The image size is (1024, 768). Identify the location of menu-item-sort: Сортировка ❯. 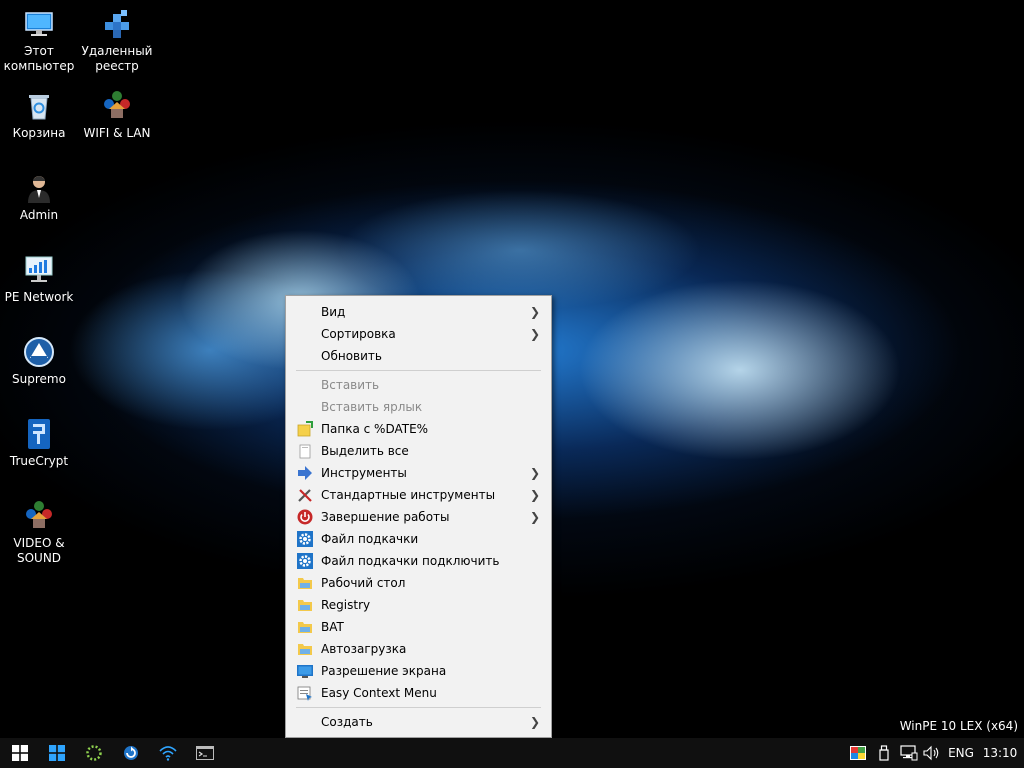
(418, 334).